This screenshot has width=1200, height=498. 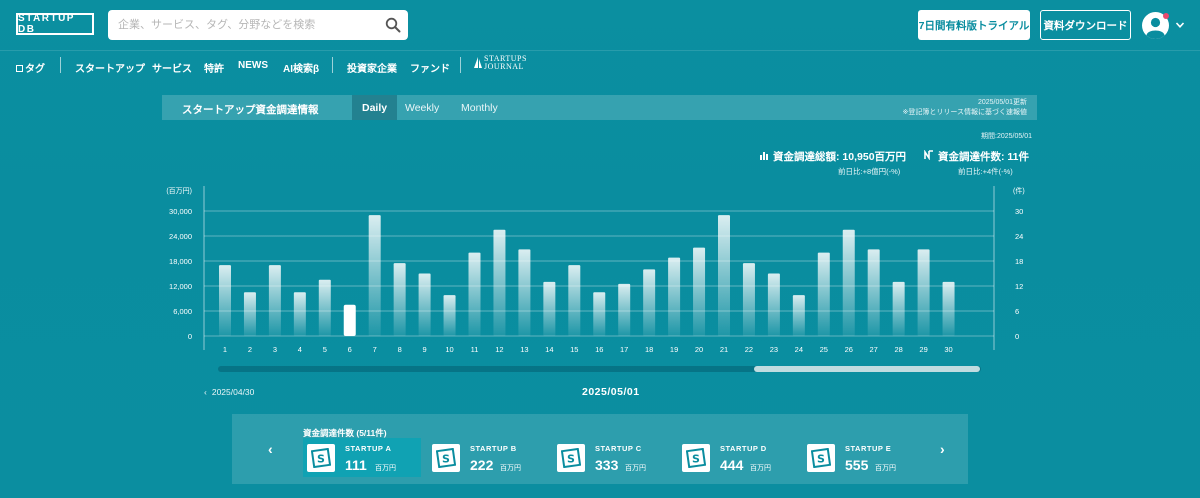 I want to click on x-tick-label: 23, so click(x=774, y=349).